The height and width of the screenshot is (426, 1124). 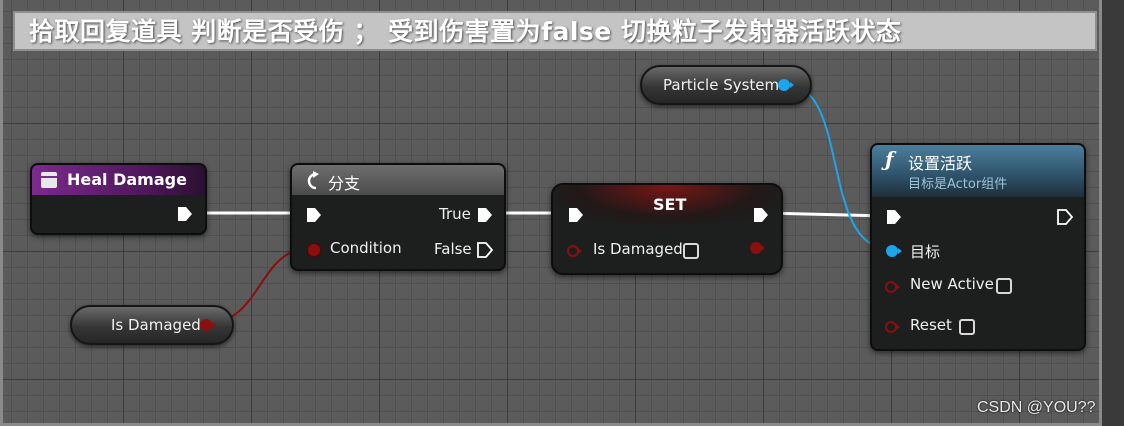 What do you see at coordinates (893, 287) in the screenshot?
I see `new-active-pin` at bounding box center [893, 287].